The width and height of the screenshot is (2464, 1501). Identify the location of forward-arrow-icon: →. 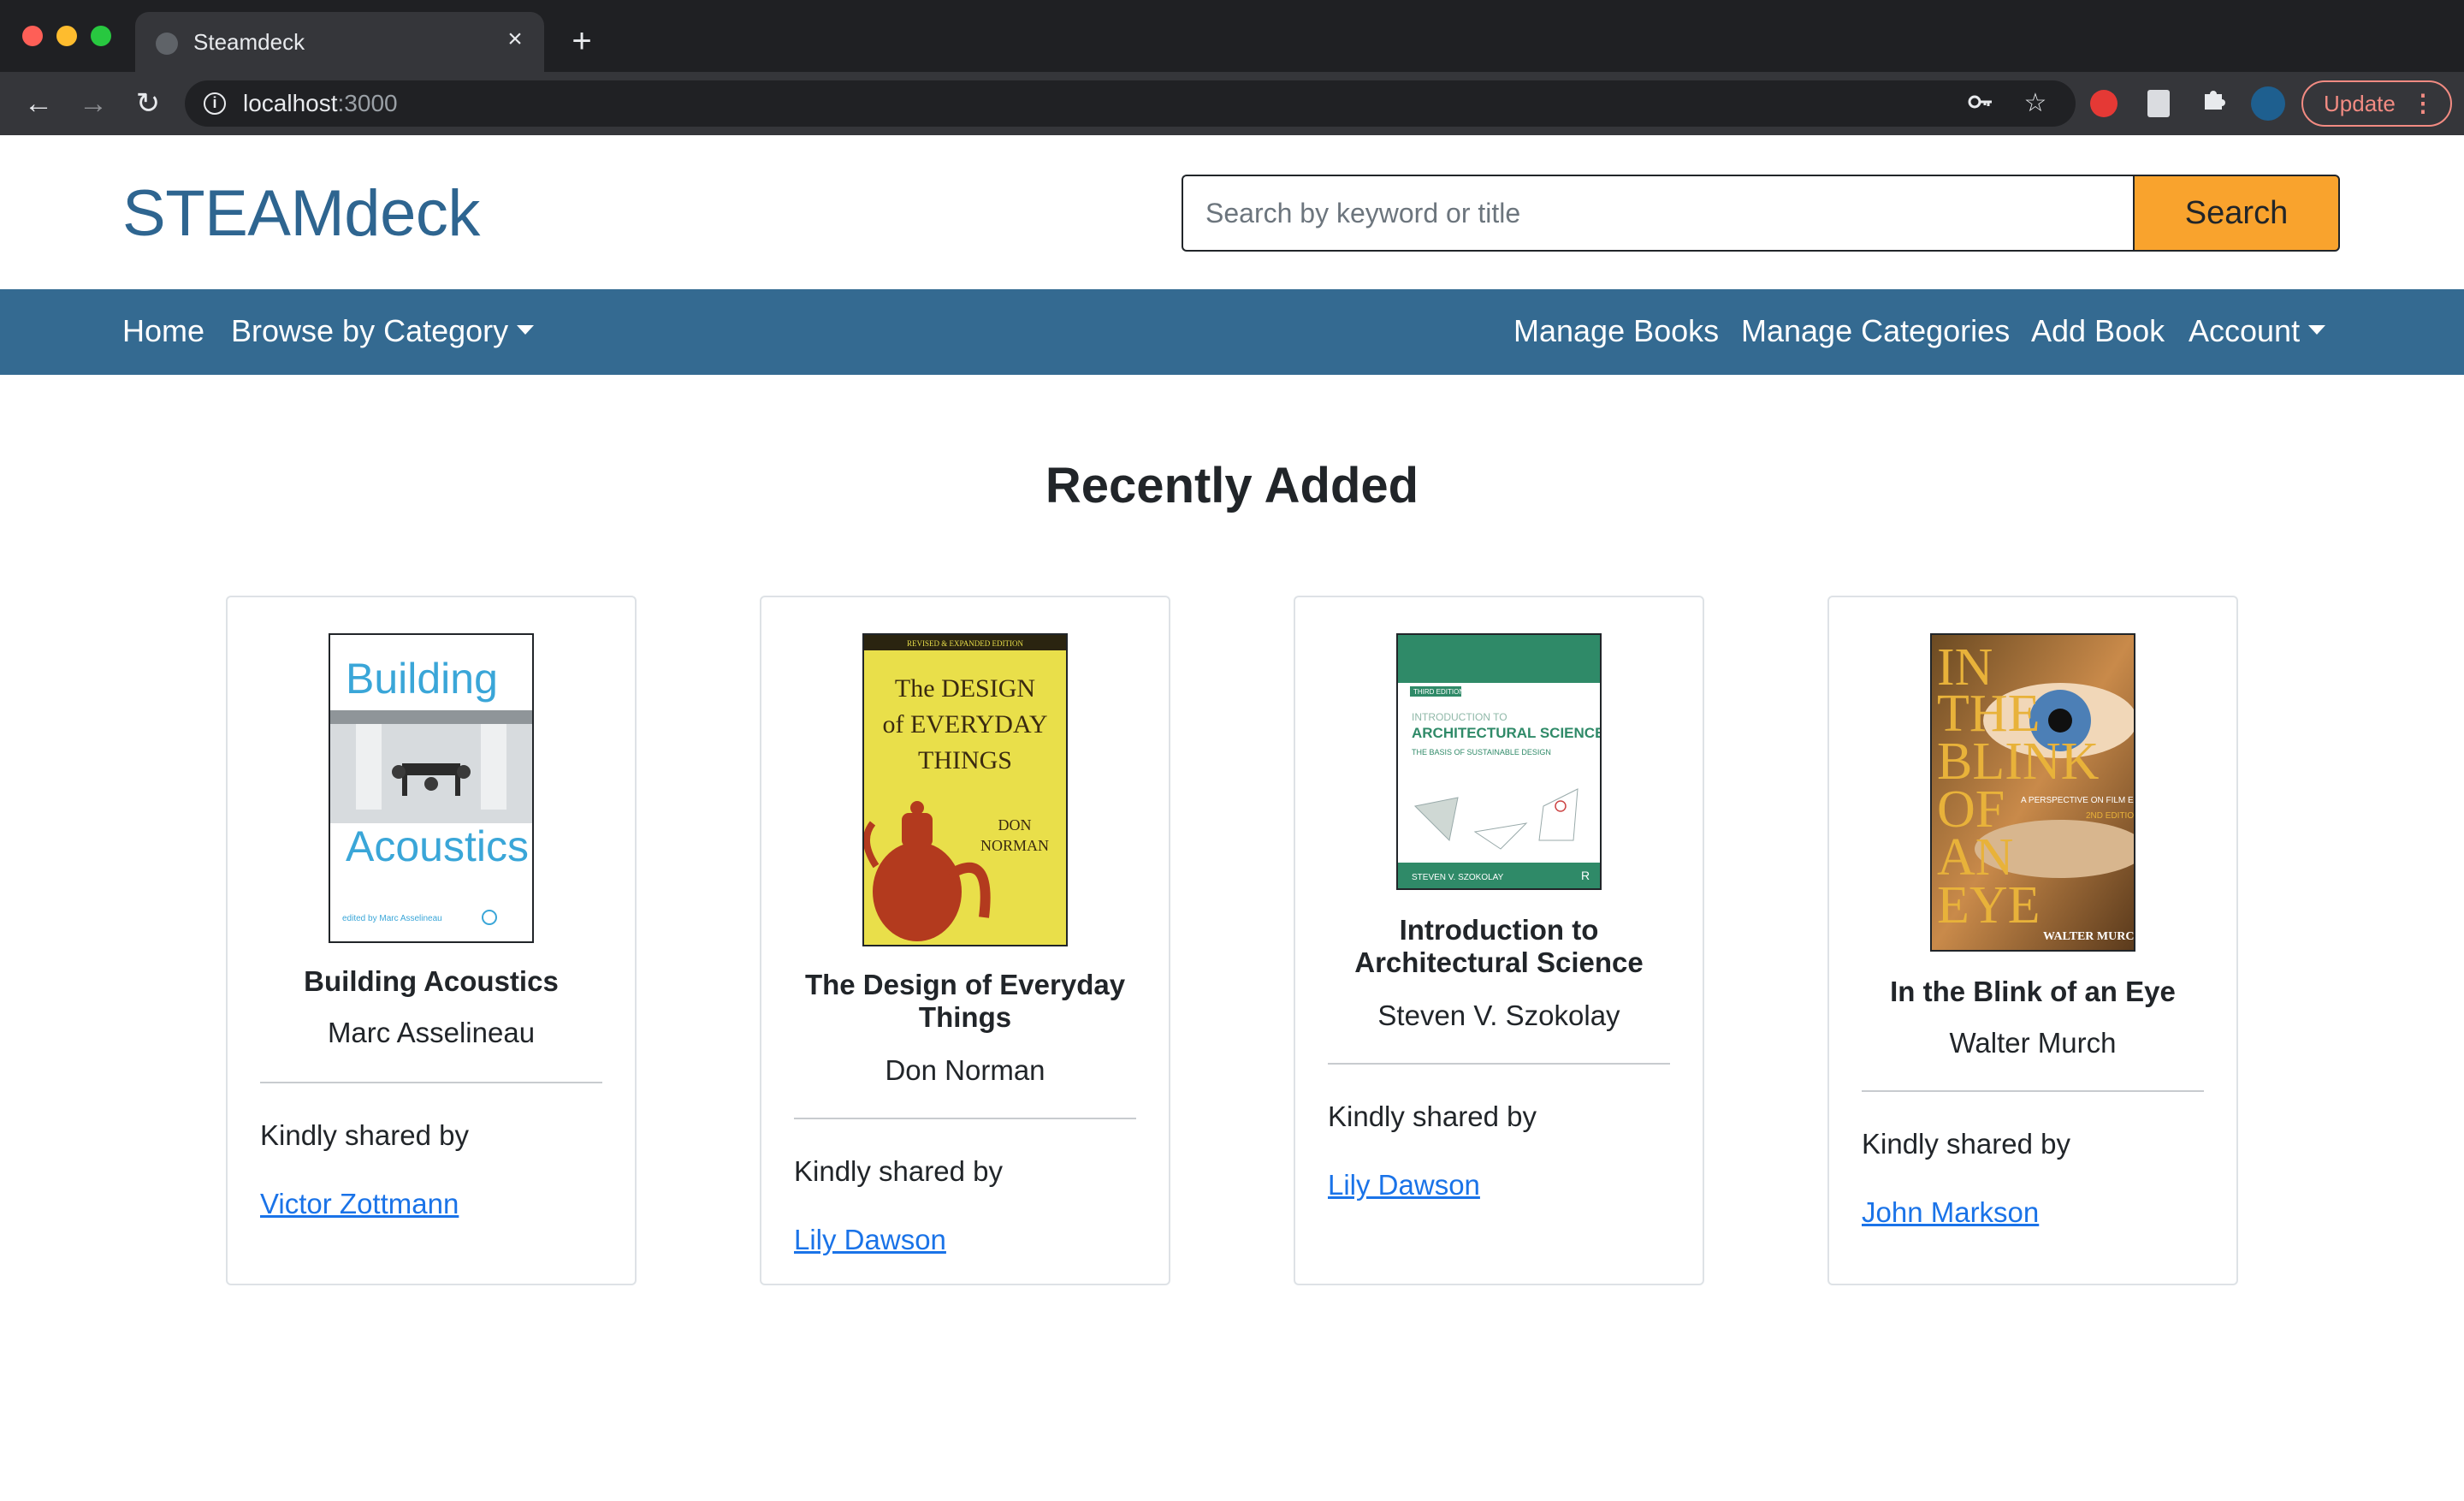
(93, 104).